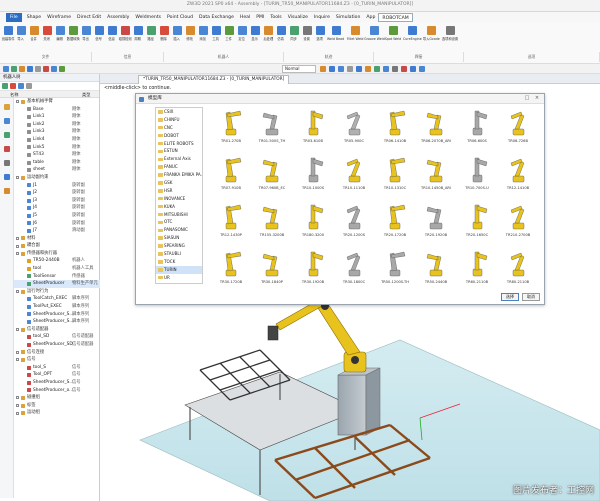  I want to click on ribbon-button: 显示, so click(255, 36).